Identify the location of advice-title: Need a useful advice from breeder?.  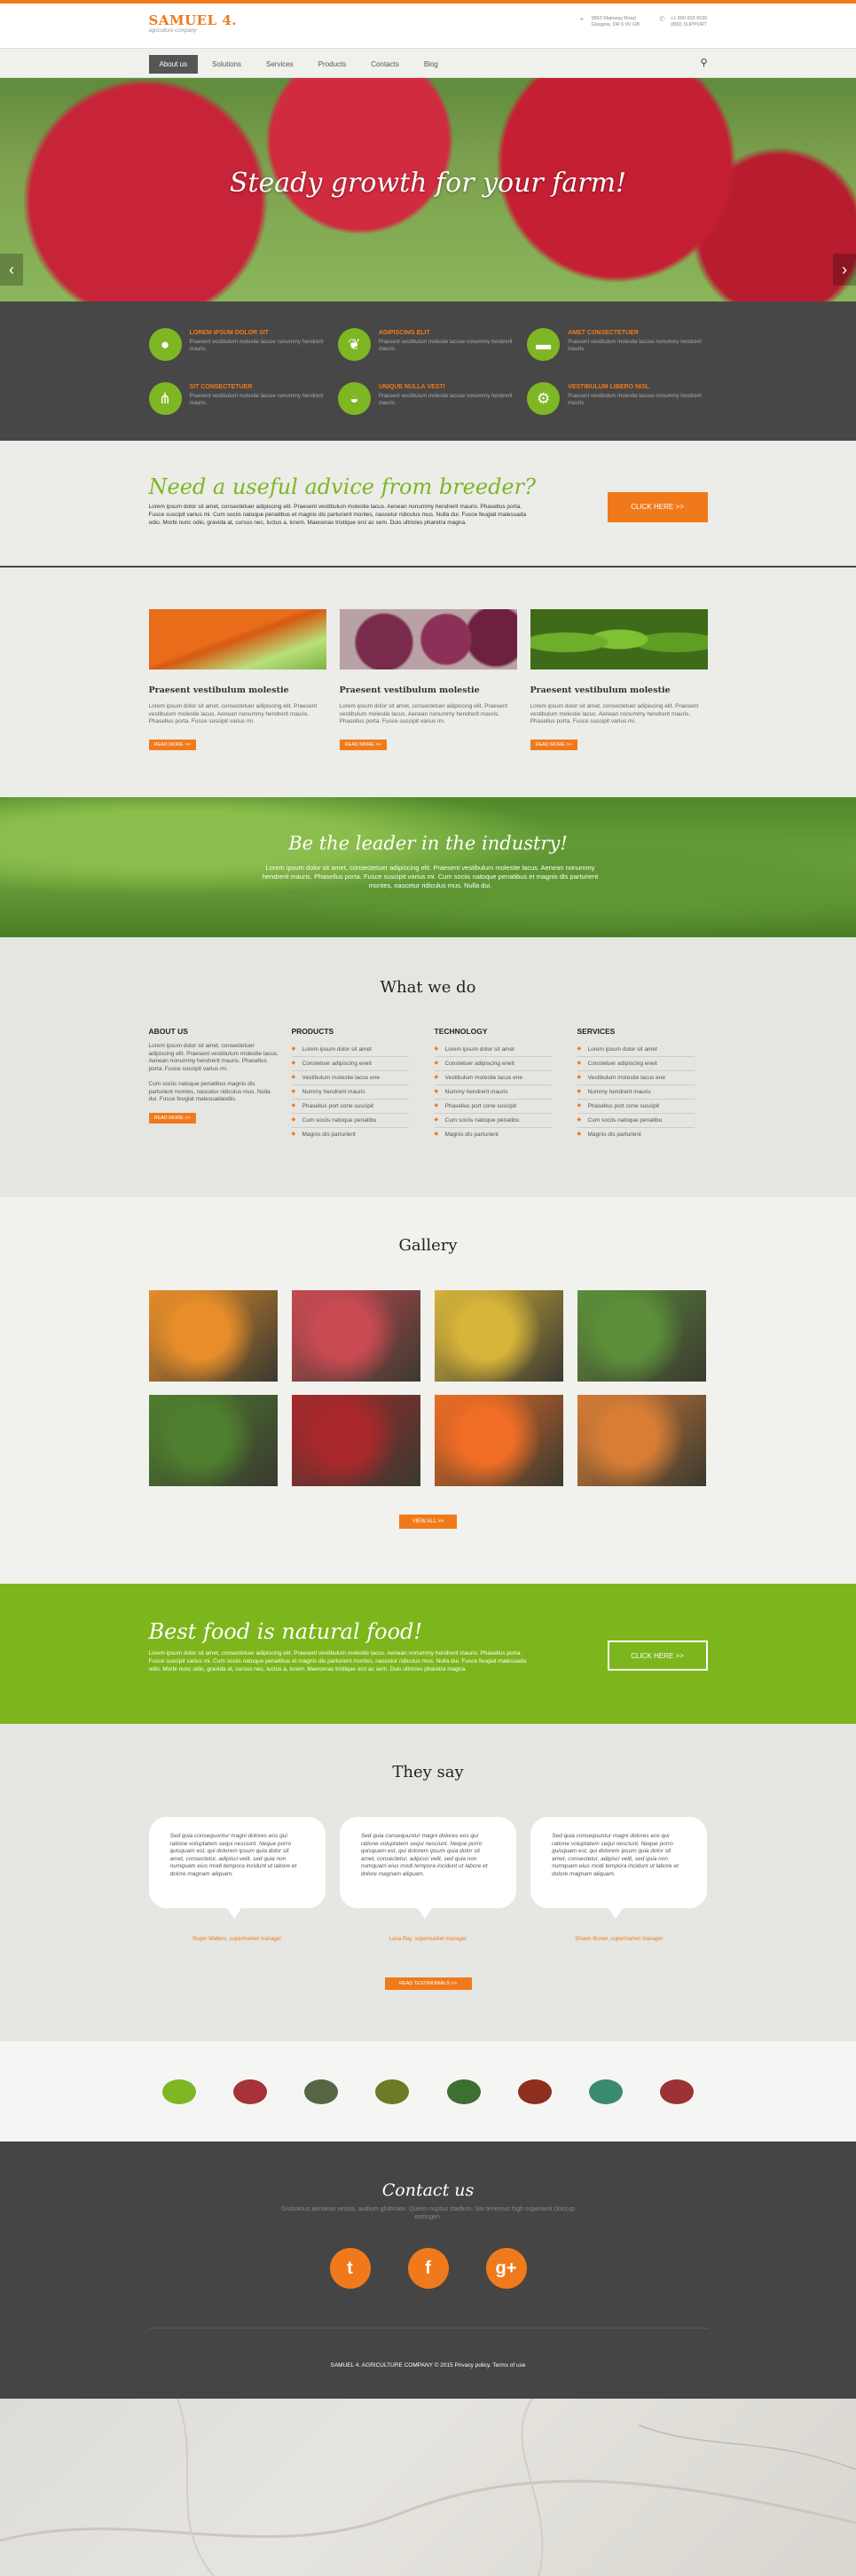
(342, 486).